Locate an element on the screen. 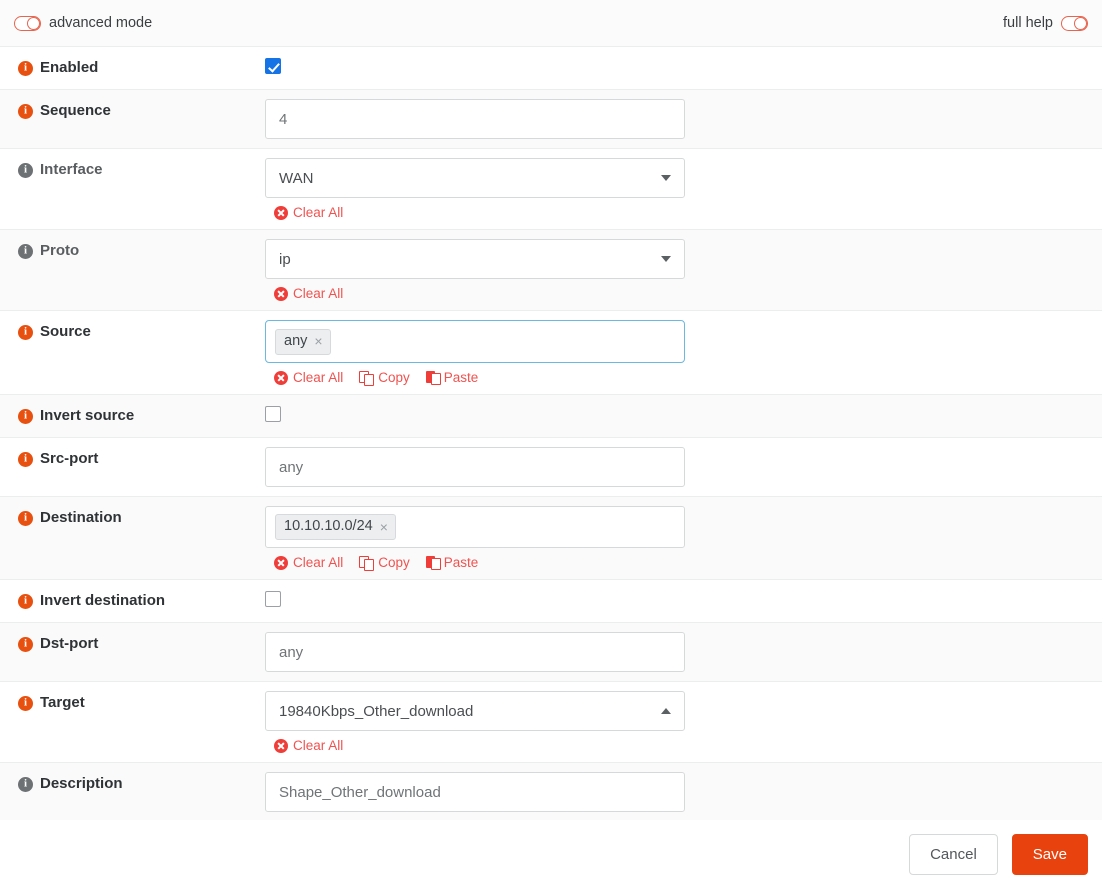 The image size is (1102, 889). copy-icon is located at coordinates (366, 563).